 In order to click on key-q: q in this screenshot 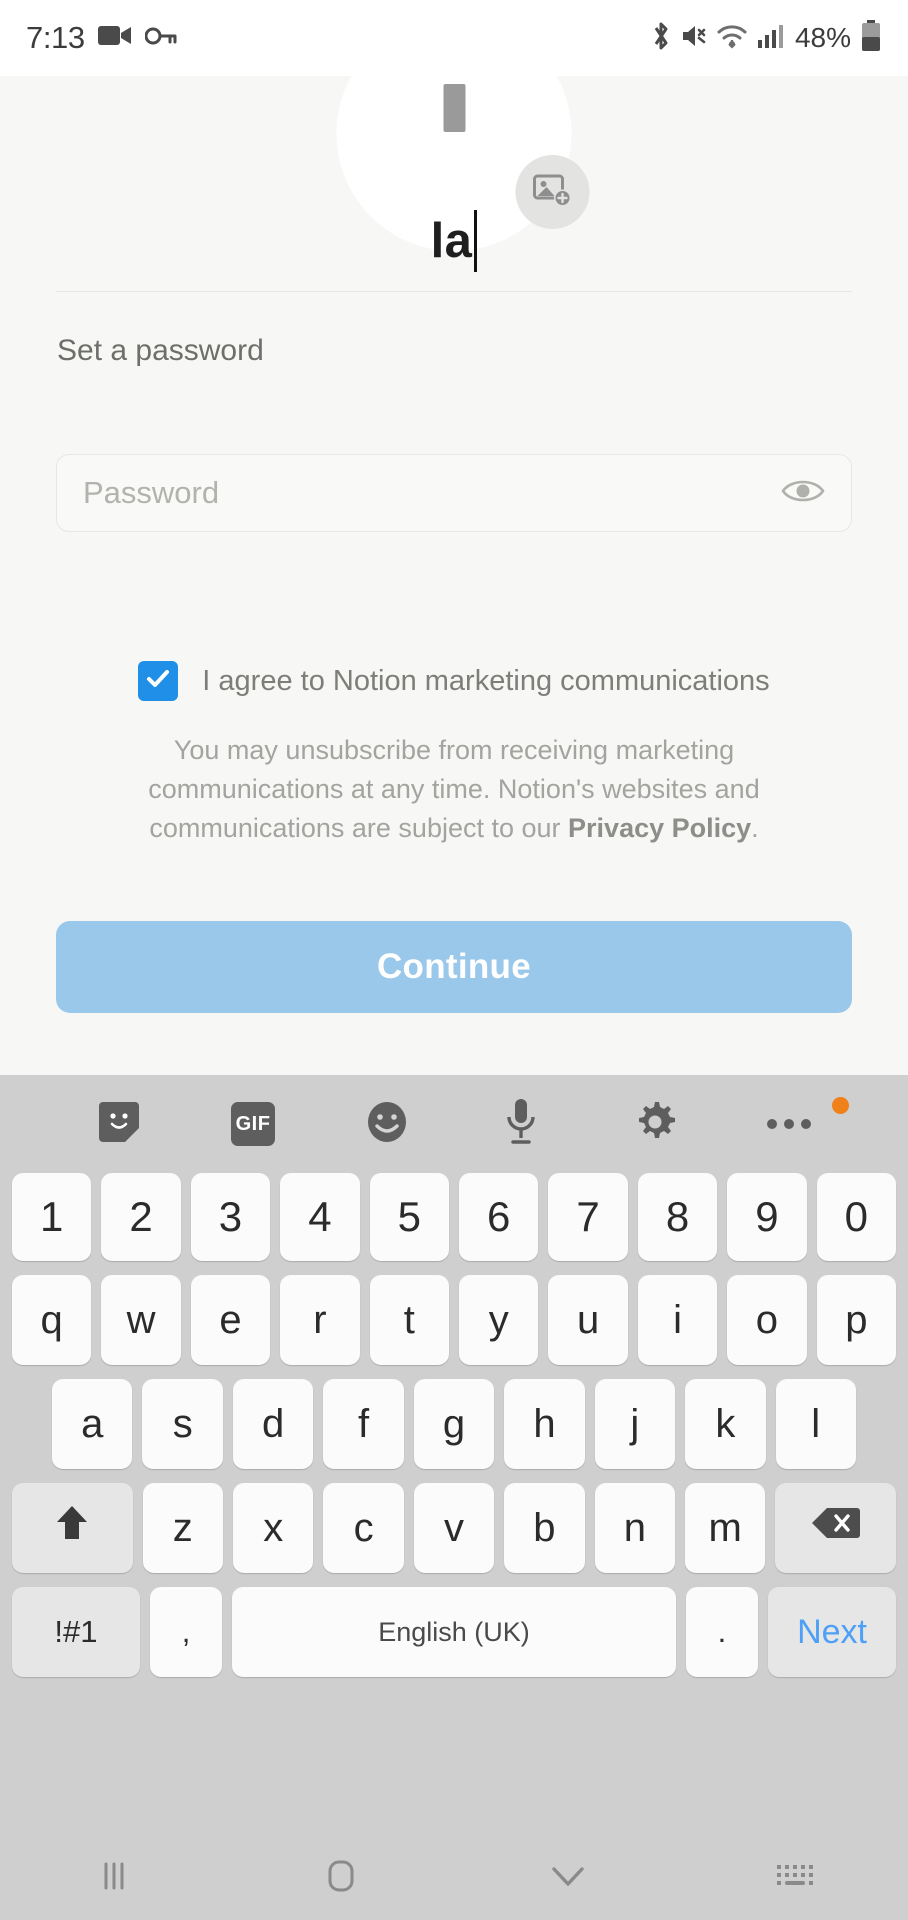, I will do `click(51, 1320)`.